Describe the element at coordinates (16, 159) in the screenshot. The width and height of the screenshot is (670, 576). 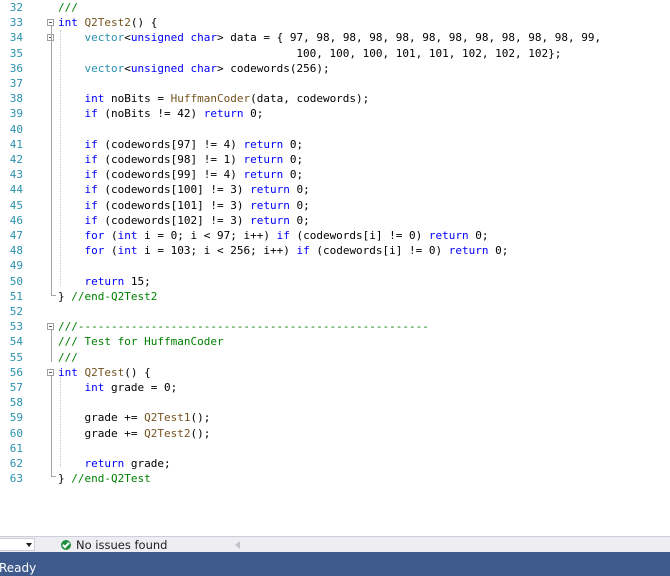
I see `line-number: 42` at that location.